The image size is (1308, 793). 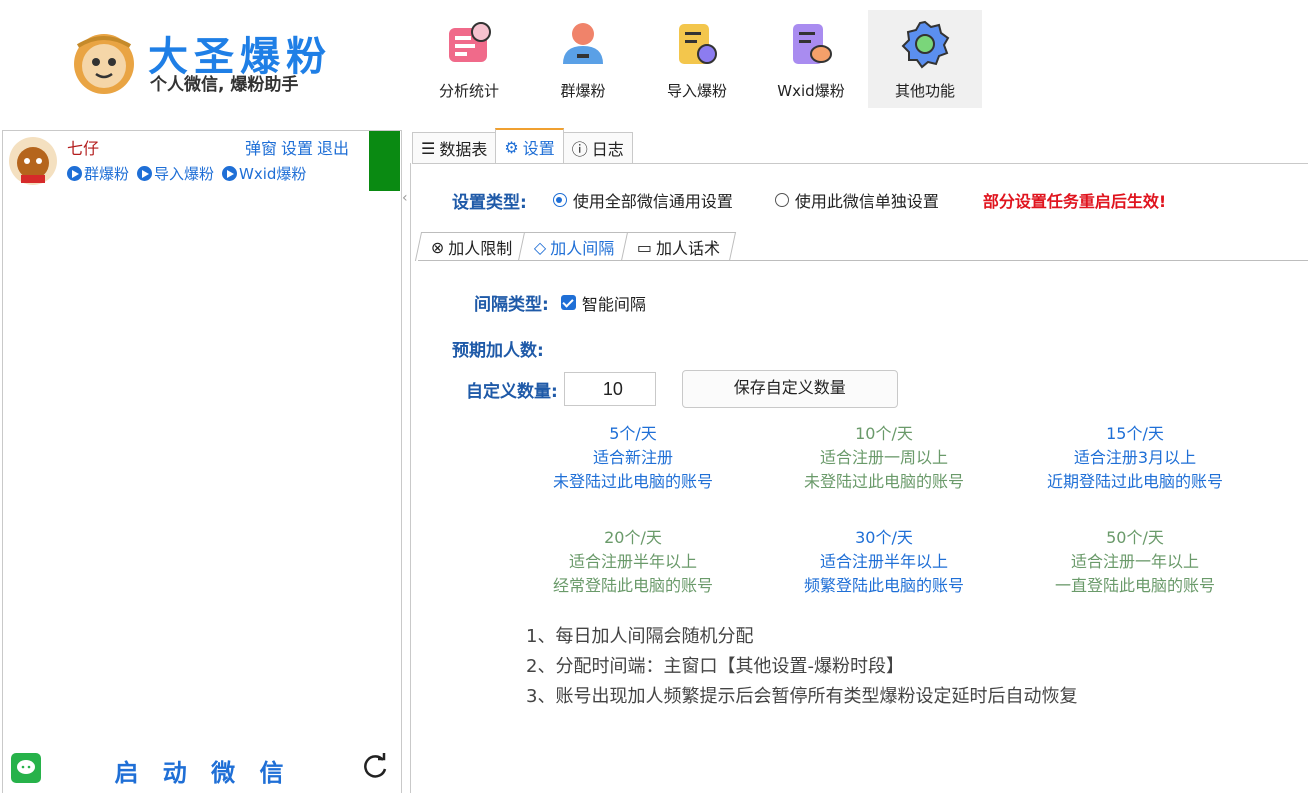 I want to click on tab-data-table: ☰ 数据表, so click(x=454, y=147).